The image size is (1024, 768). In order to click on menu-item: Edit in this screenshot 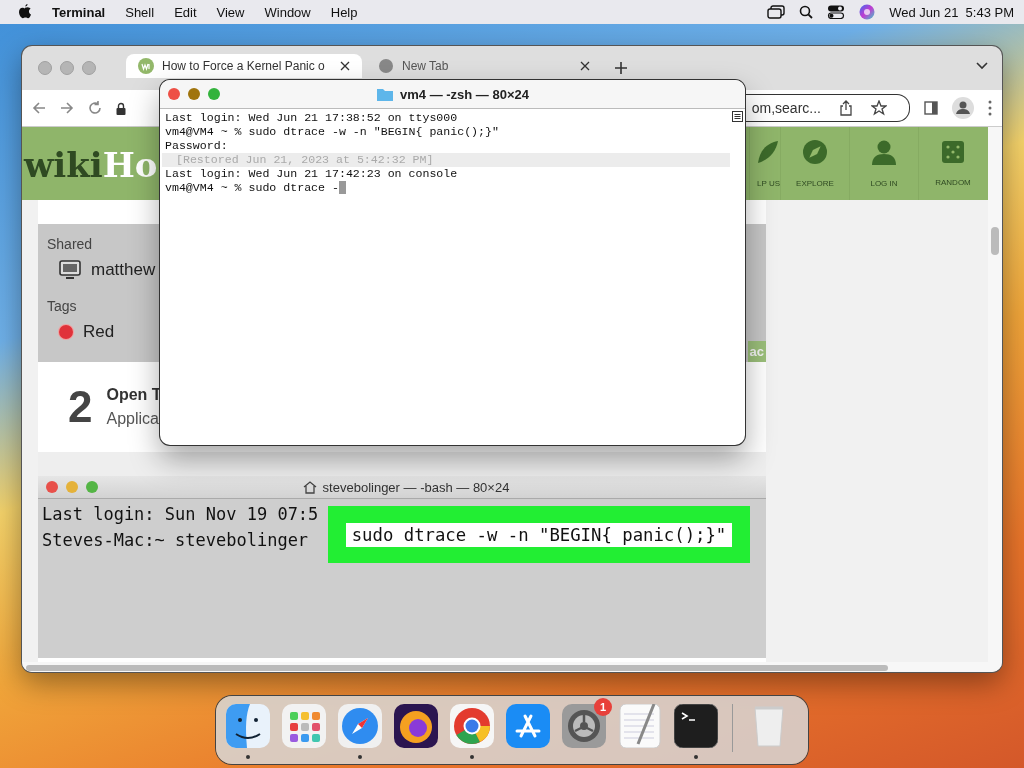, I will do `click(185, 12)`.